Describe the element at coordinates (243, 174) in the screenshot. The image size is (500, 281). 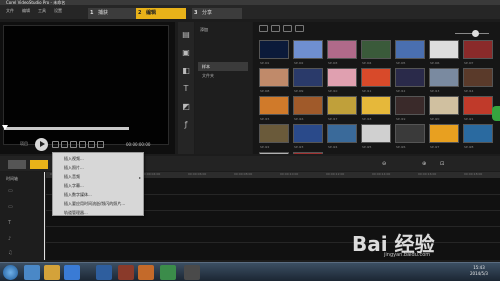
I see `ruler-tick-label: 00:00:08:00` at that location.